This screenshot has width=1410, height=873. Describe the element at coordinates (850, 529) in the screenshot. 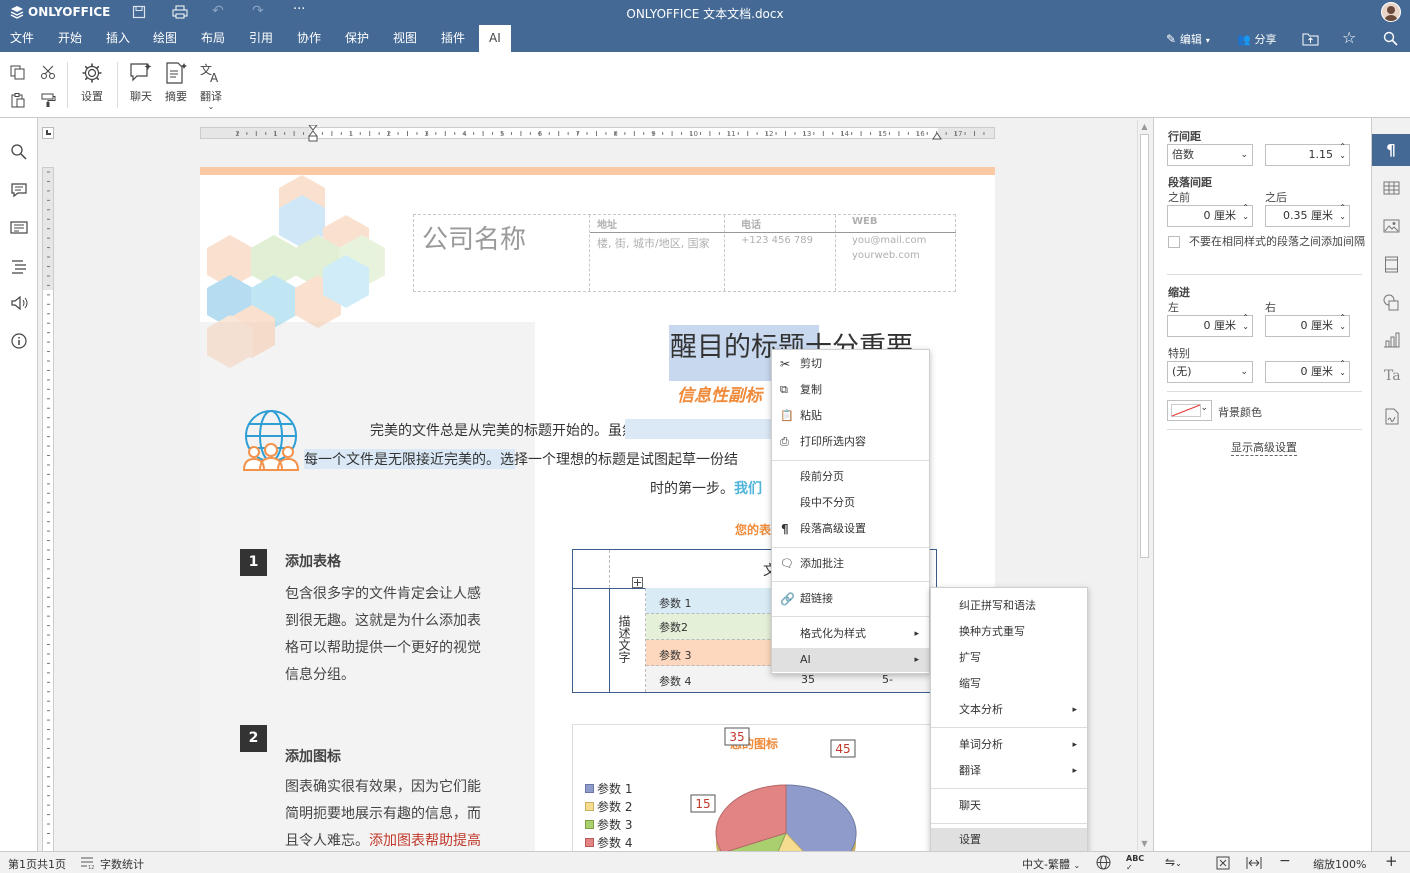

I see `menu-item-paragraph-advanced: ¶ 段落高级设置` at that location.